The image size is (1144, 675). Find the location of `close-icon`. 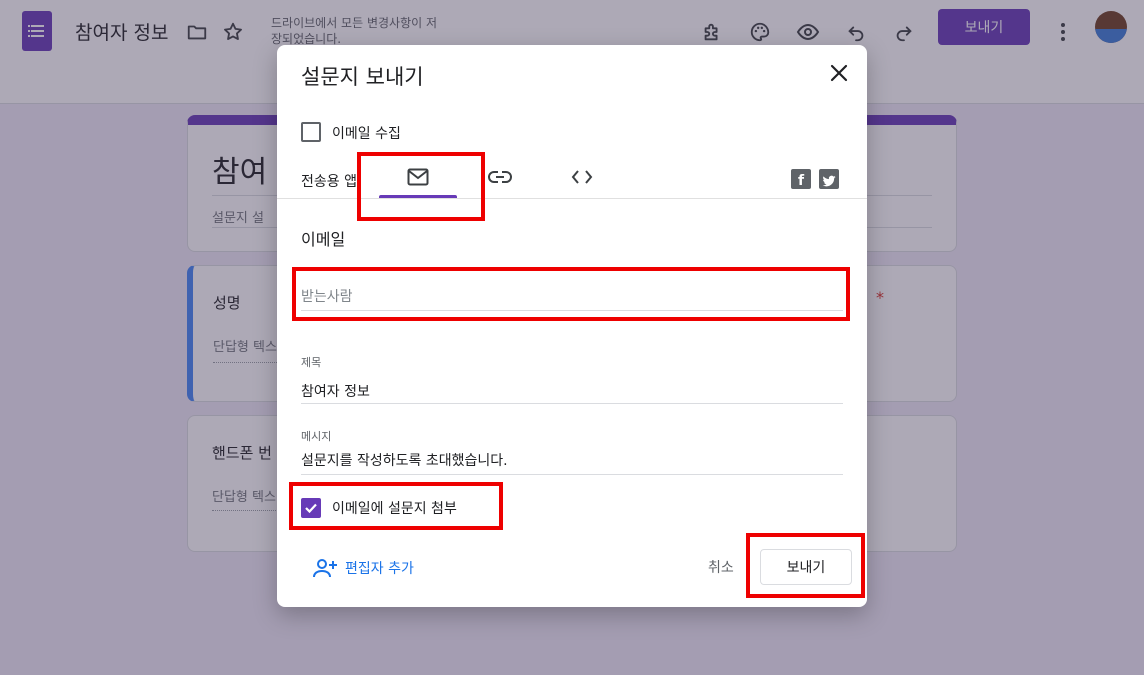

close-icon is located at coordinates (839, 73).